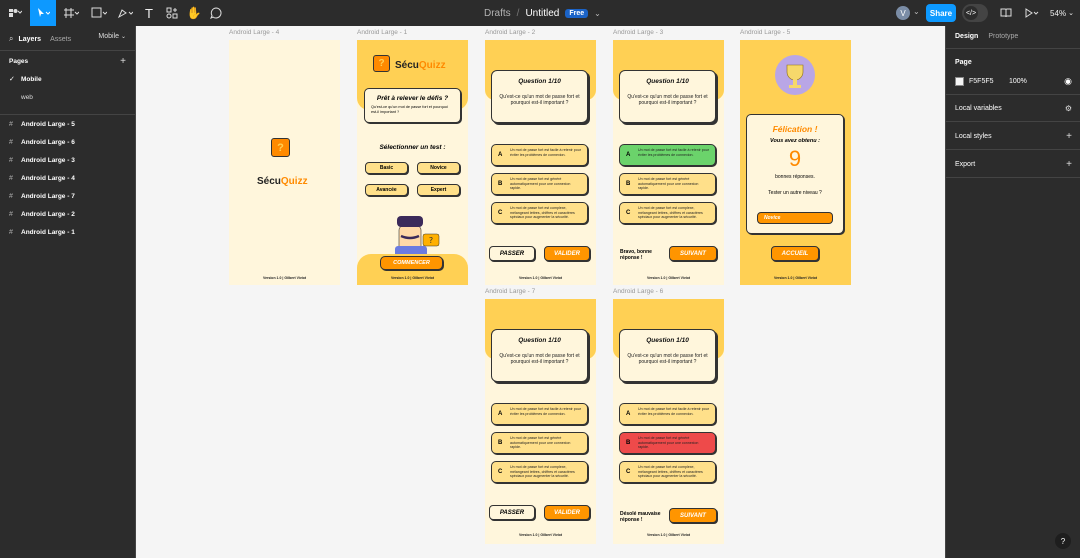 This screenshot has height=558, width=1080. I want to click on local-variables-section: Local variables ⚙, so click(1013, 108).